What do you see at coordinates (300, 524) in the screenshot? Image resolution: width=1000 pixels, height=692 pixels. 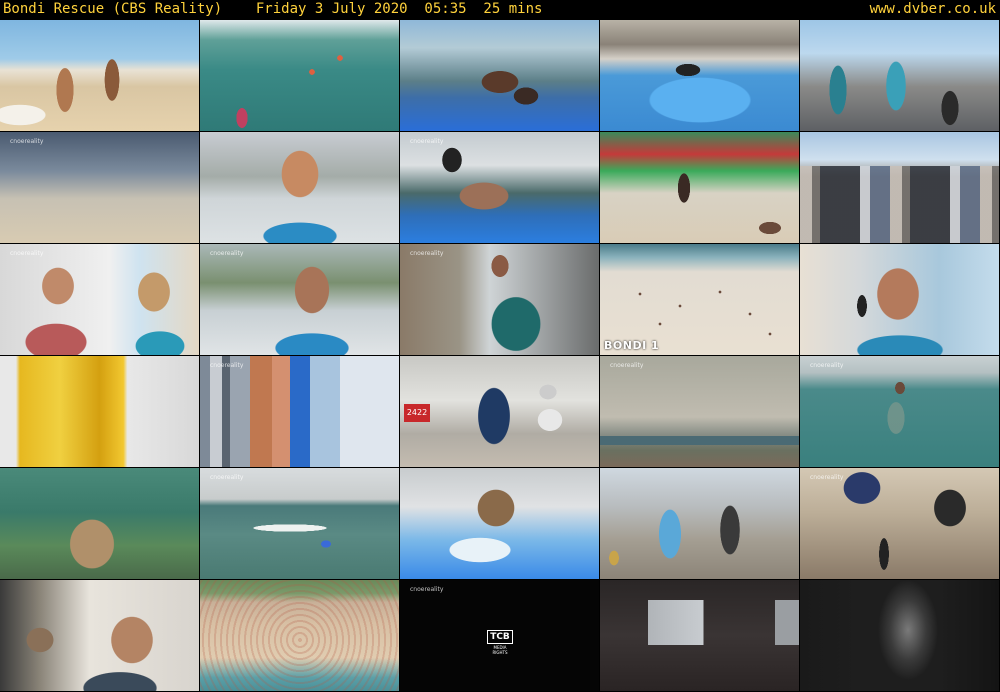 I see `thumbnail-22: cnoereality` at bounding box center [300, 524].